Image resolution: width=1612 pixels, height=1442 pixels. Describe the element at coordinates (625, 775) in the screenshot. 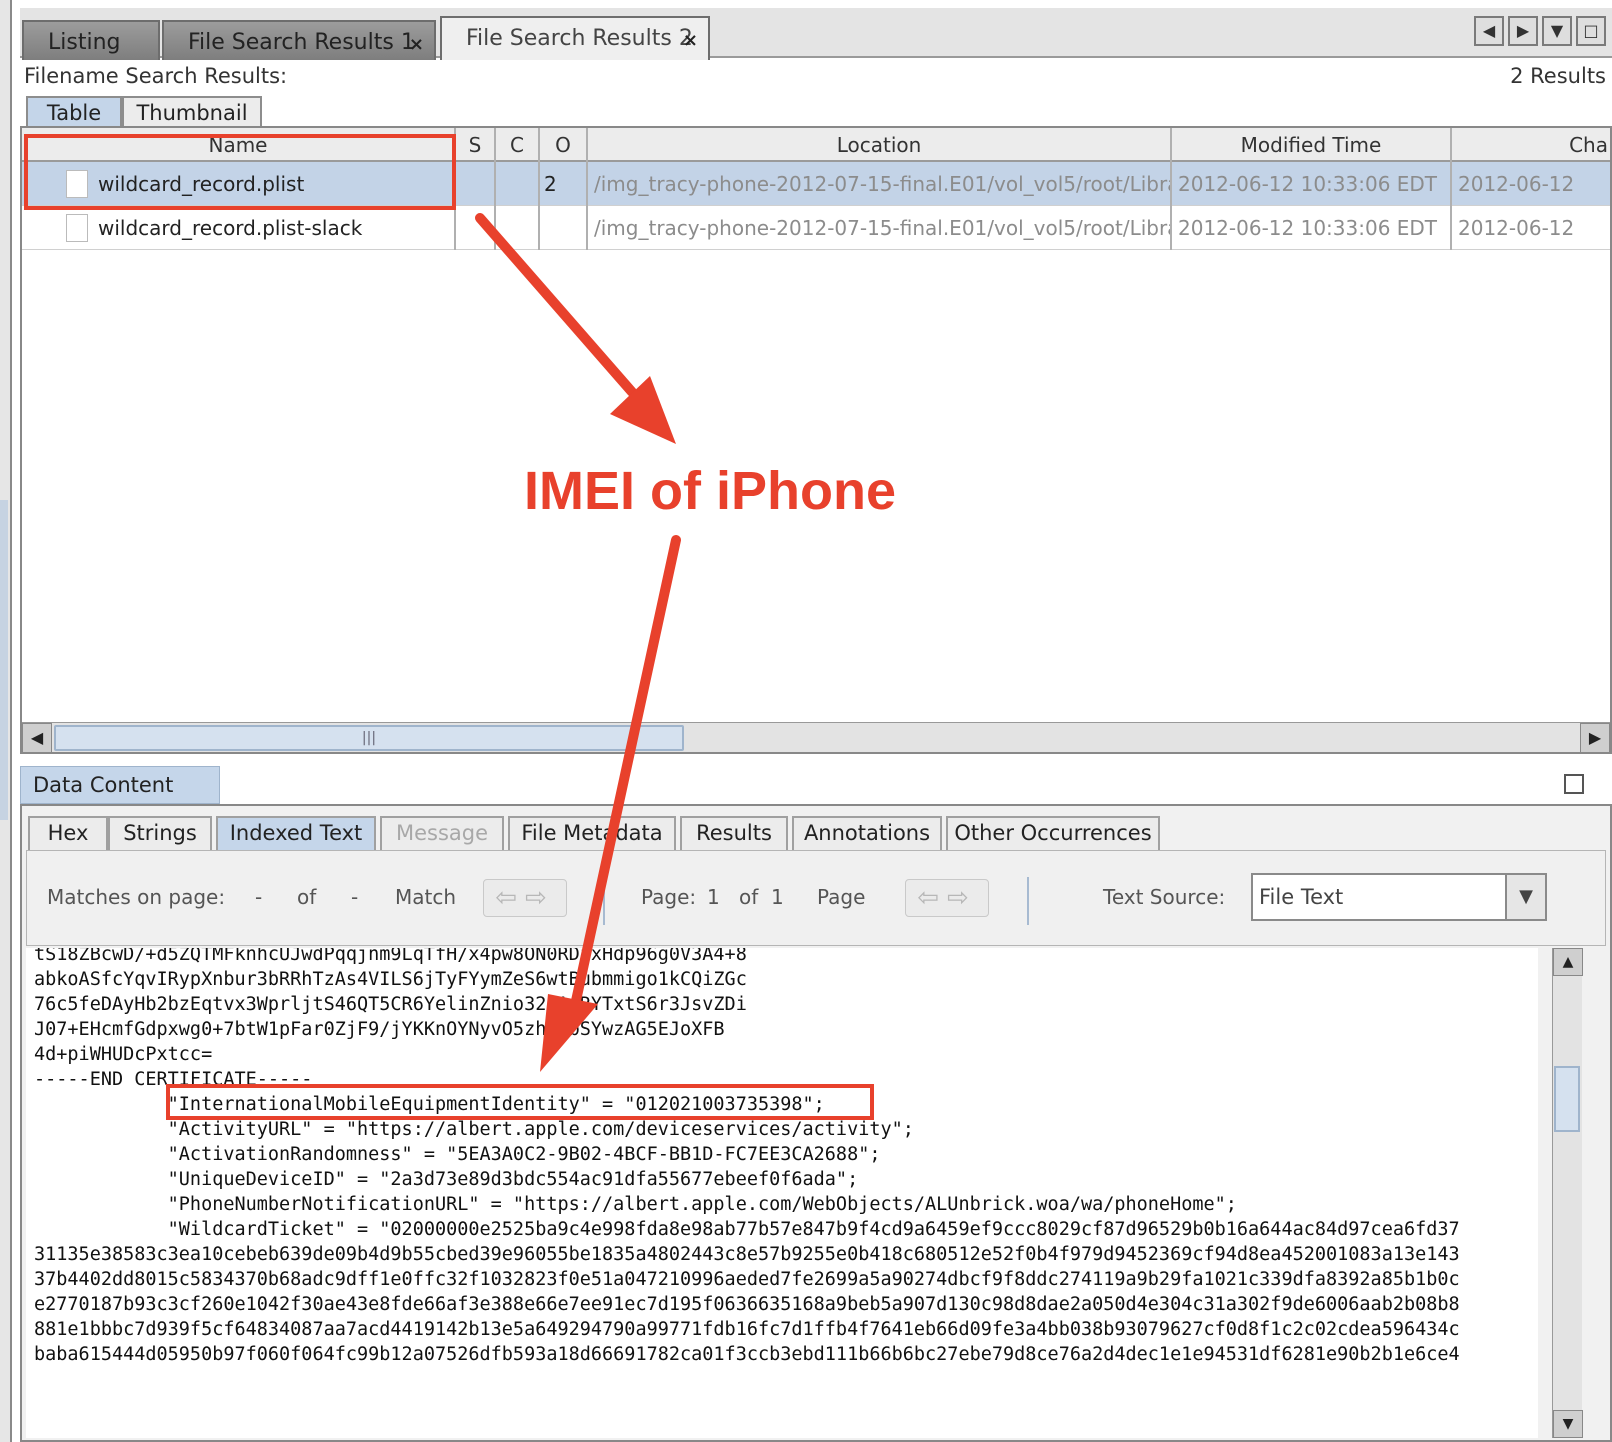

I see `arrow-line-to-imei` at that location.